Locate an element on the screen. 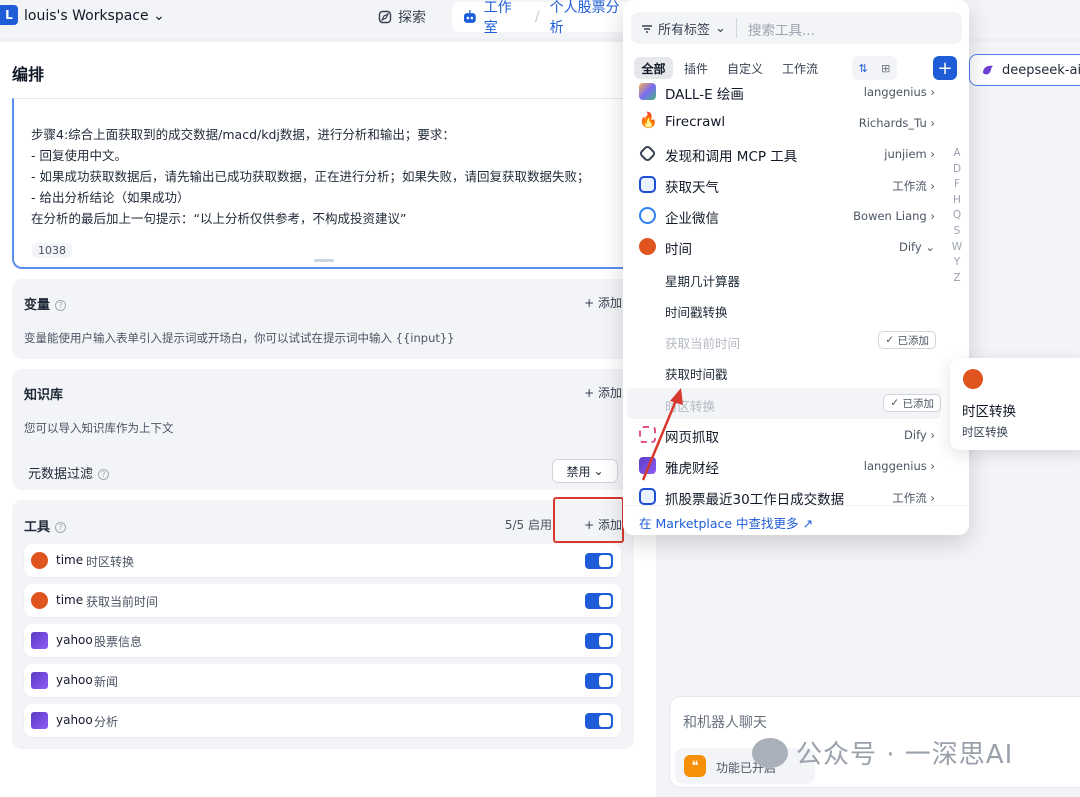 Image resolution: width=1080 pixels, height=797 pixels. knowledge-description: 您可以导入知识库作为上下文 is located at coordinates (99, 428).